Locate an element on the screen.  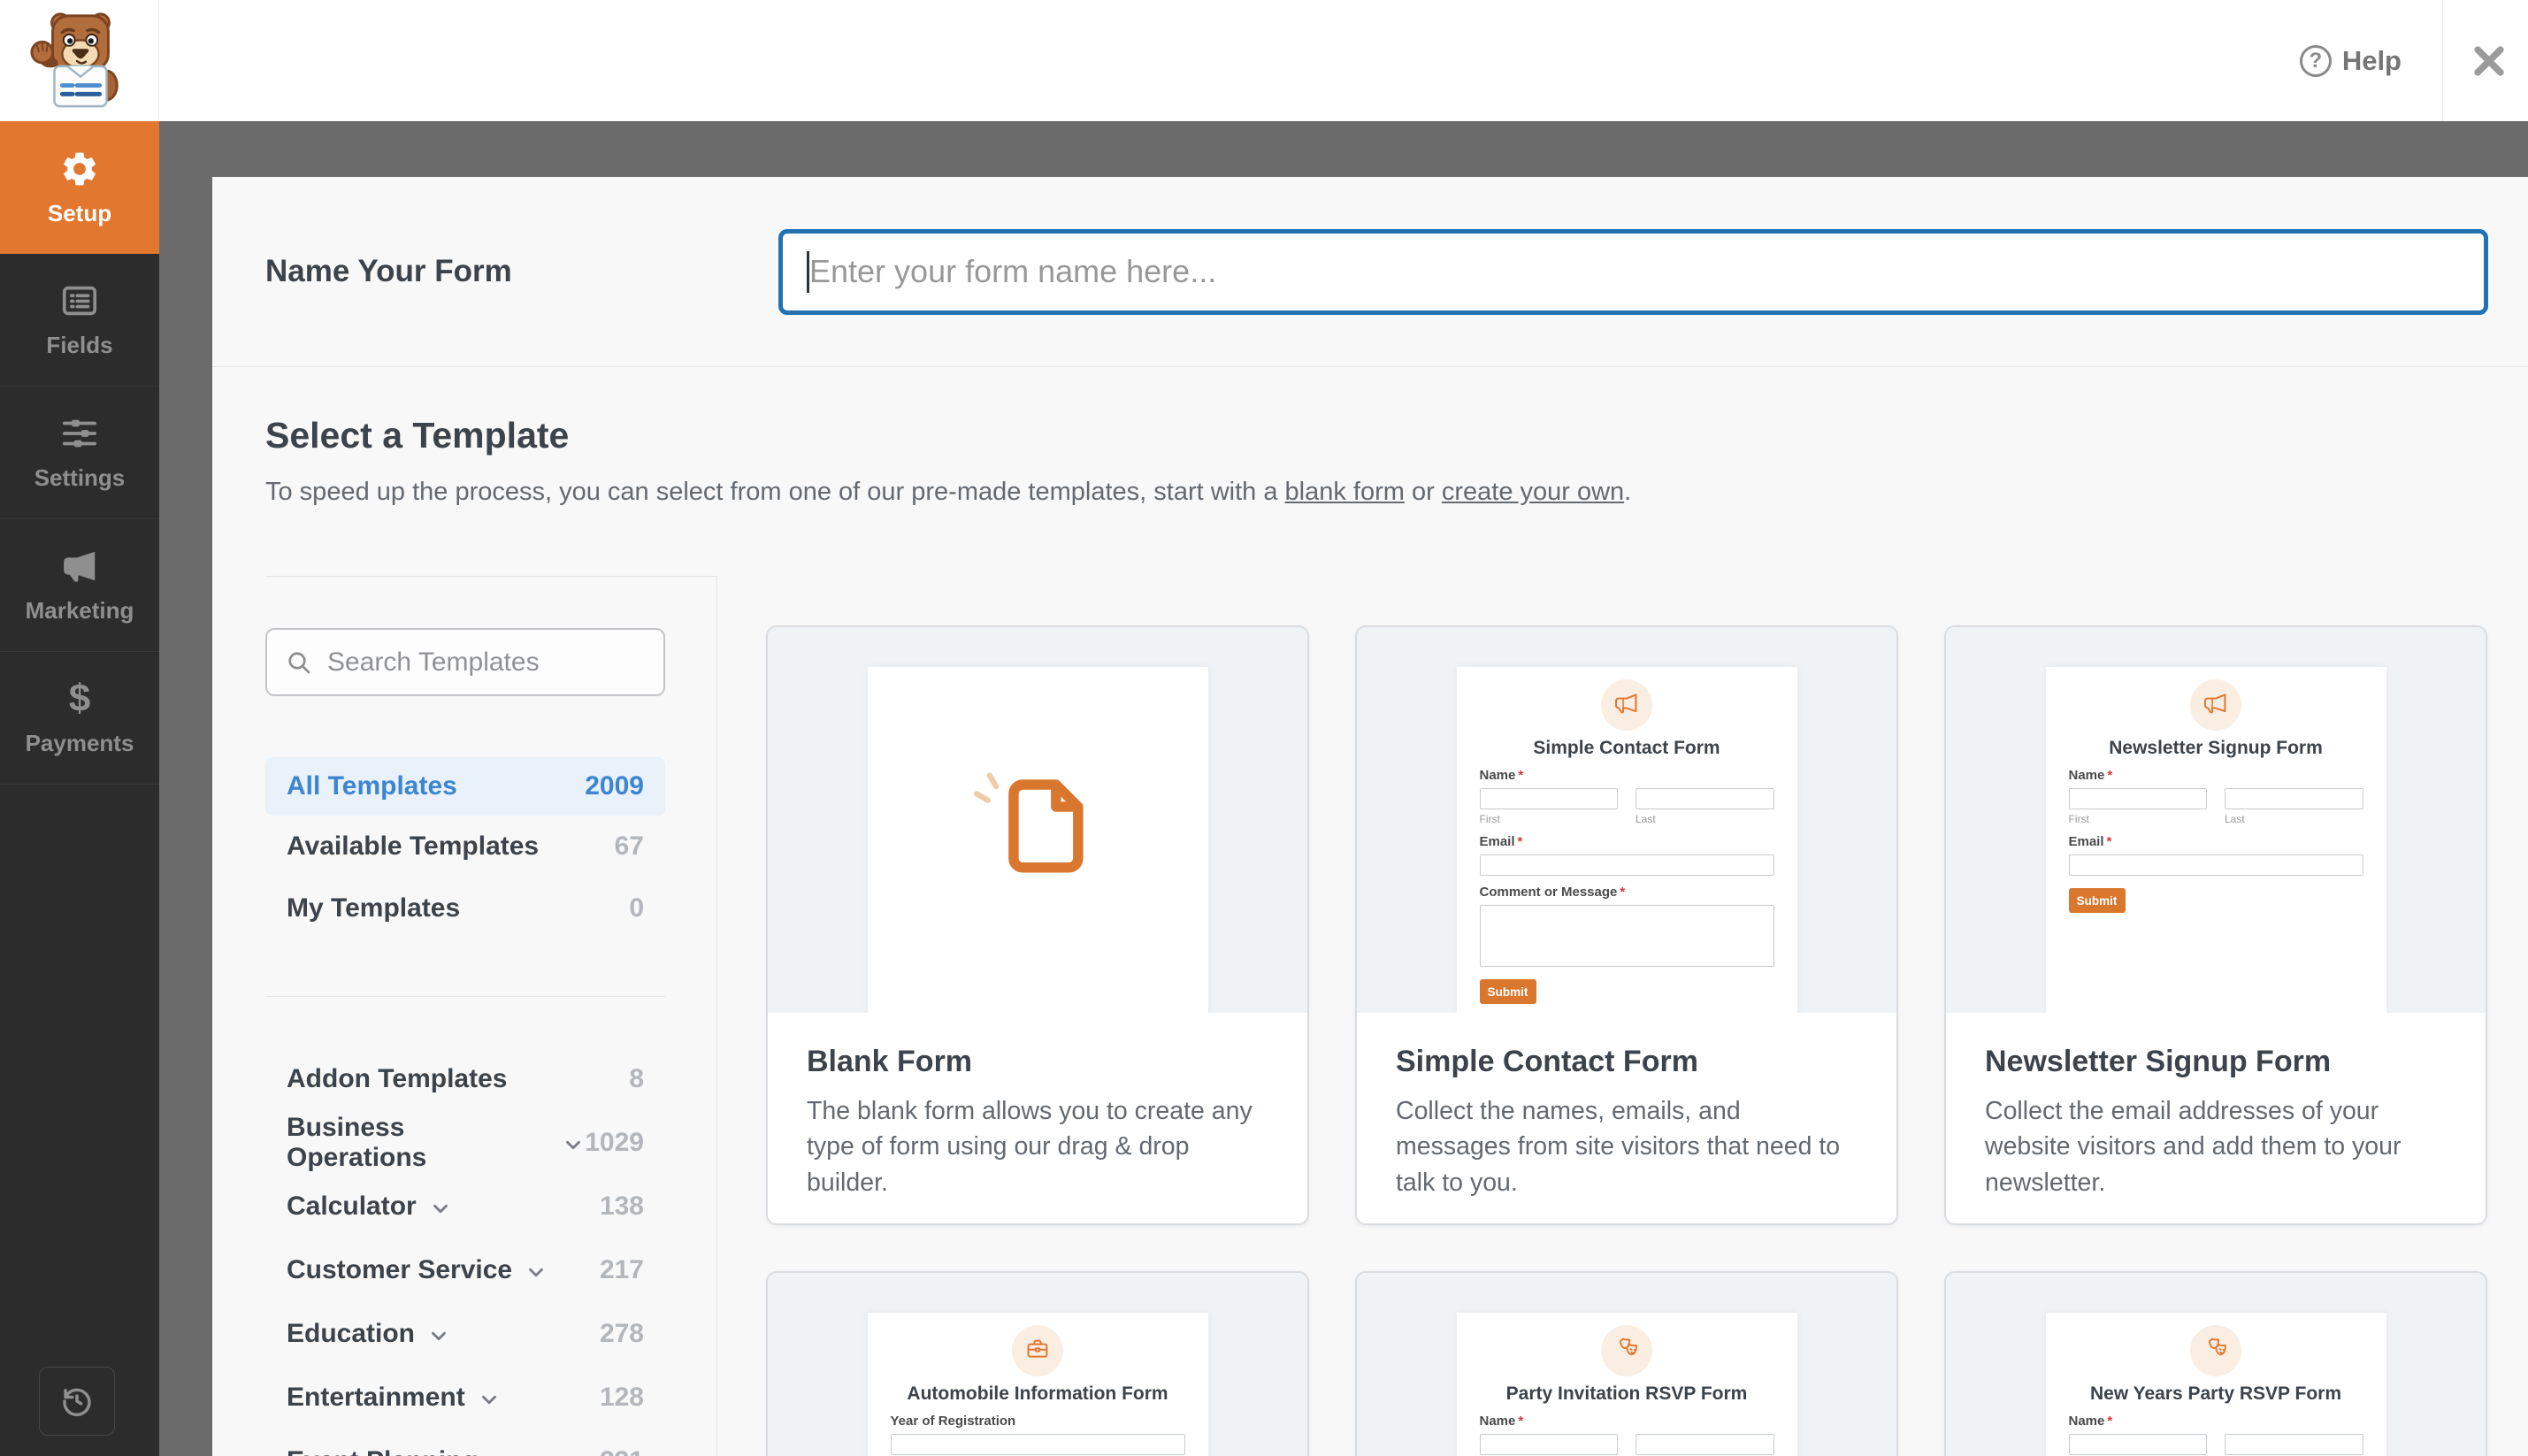
sidebar-item-label: Settings is located at coordinates (80, 477).